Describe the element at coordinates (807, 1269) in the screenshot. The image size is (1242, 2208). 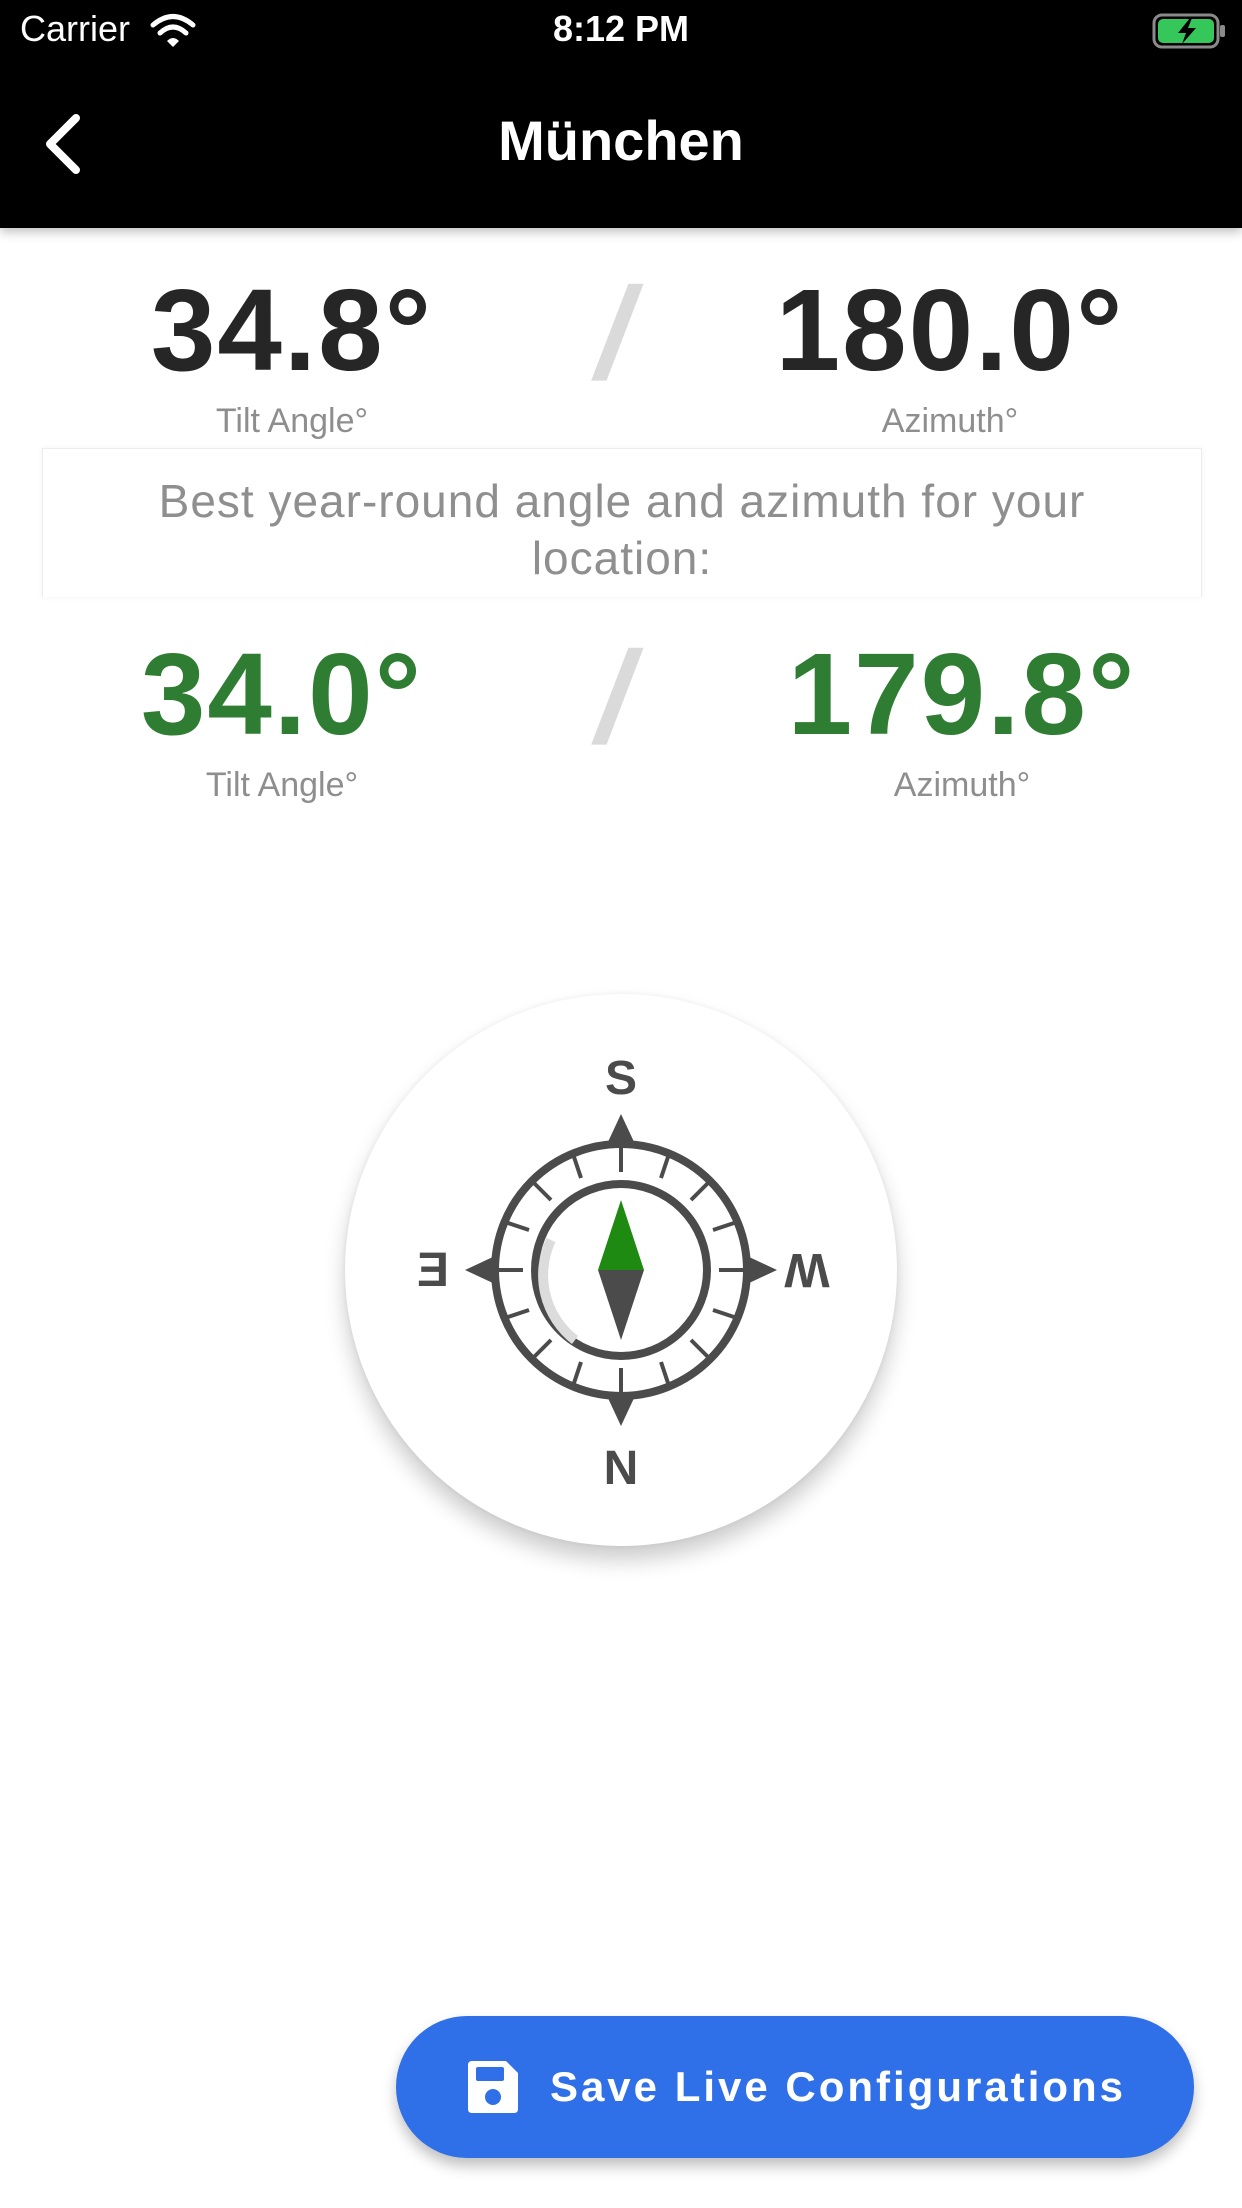
I see `compass-label-right: W` at that location.